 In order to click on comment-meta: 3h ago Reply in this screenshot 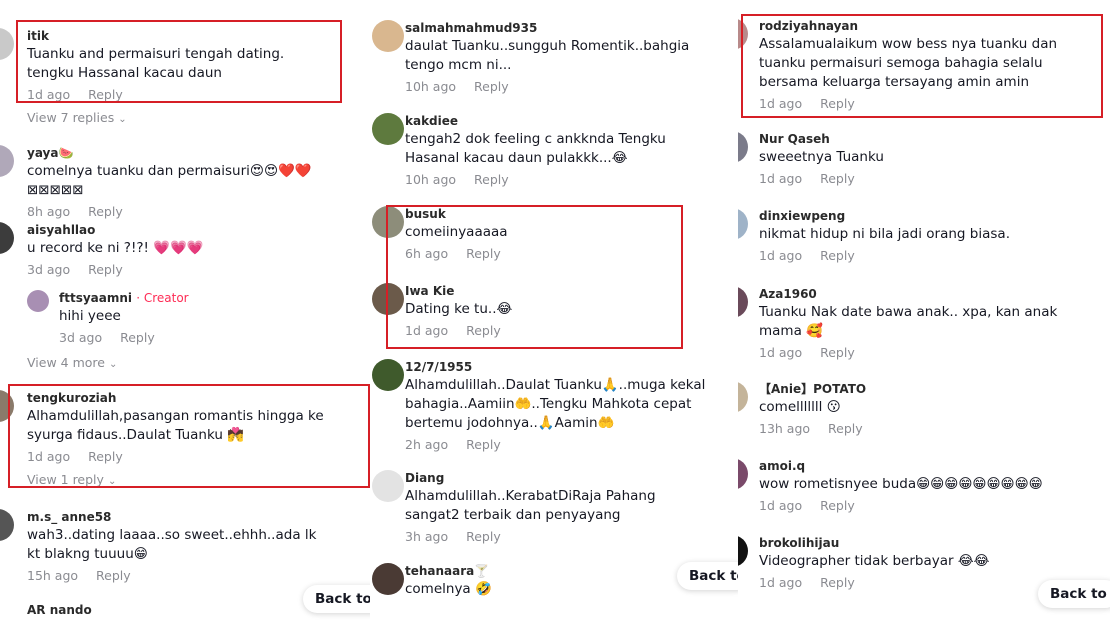, I will do `click(569, 537)`.